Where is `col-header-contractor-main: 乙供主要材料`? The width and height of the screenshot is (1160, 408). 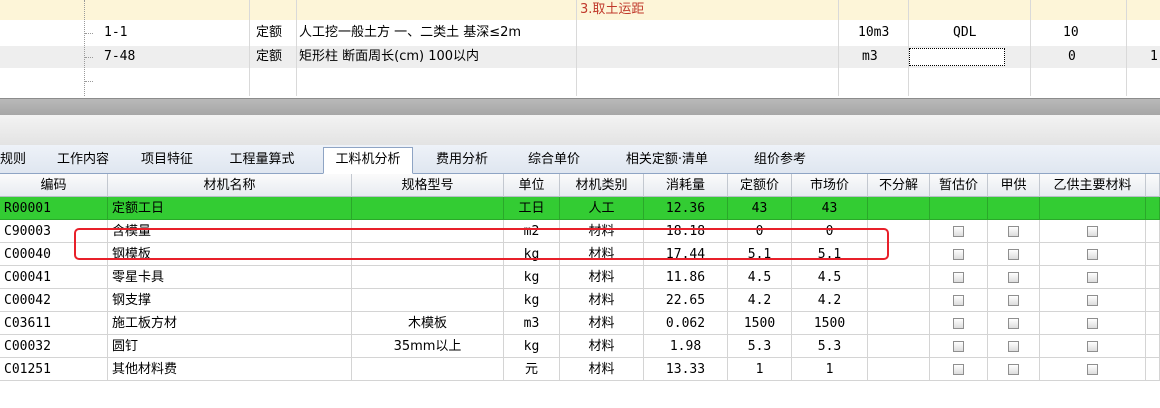
col-header-contractor-main: 乙供主要材料 is located at coordinates (1093, 185).